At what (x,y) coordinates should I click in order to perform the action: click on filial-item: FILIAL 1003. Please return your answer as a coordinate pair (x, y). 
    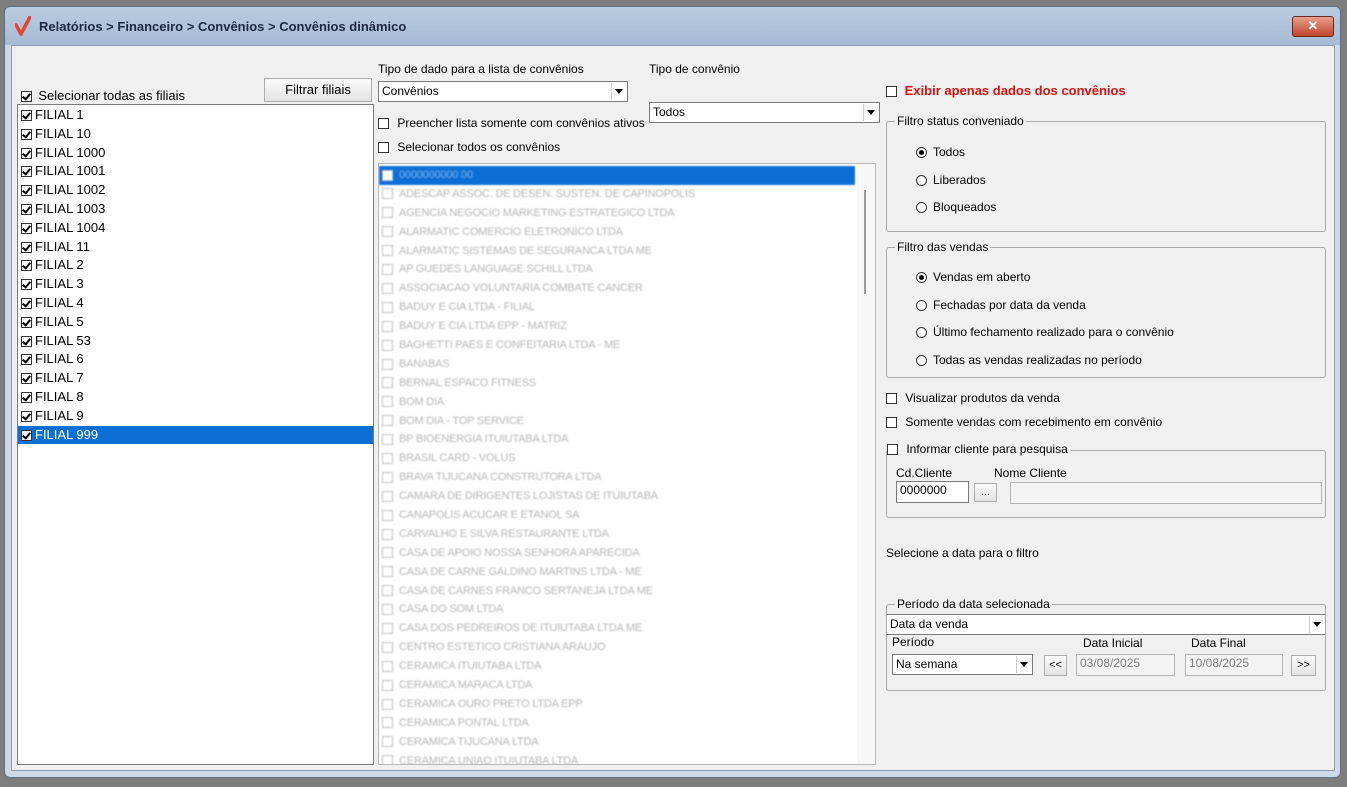
    Looking at the image, I should click on (195, 209).